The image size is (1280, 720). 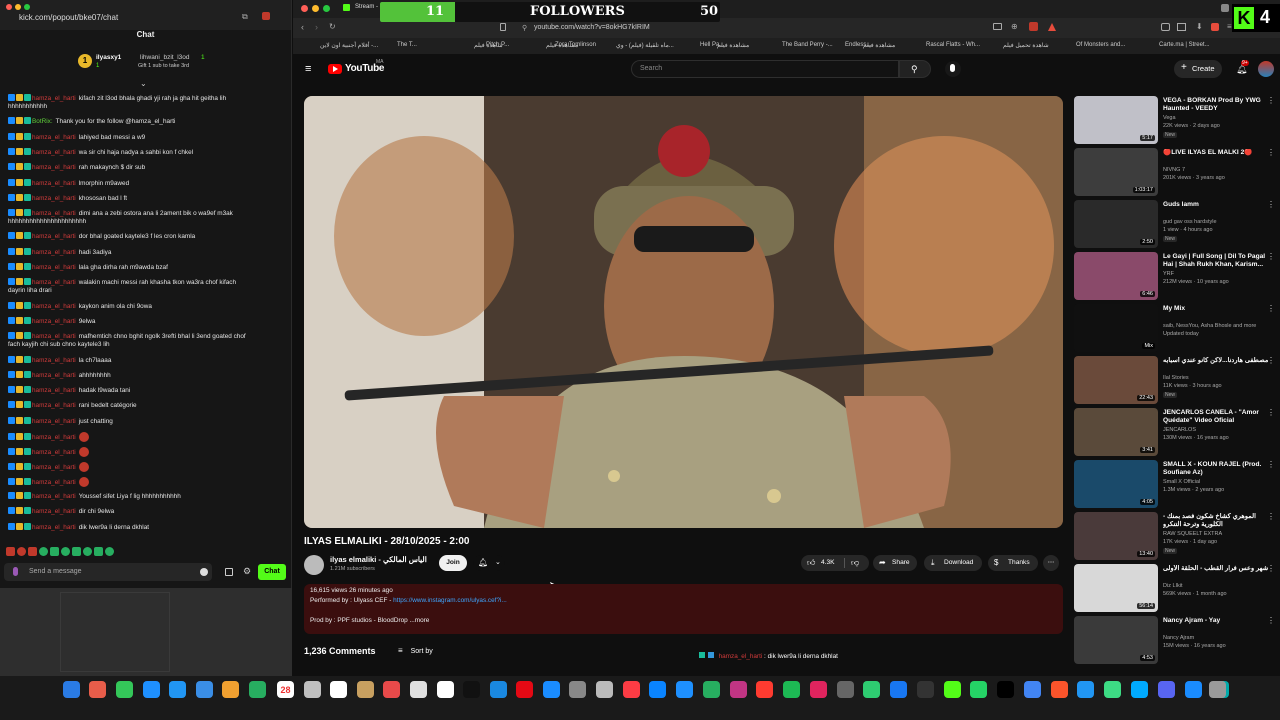 I want to click on recommended-title: SMALL X - KOUN RAJEL (Prod. Soufiane Az), so click(x=1216, y=469).